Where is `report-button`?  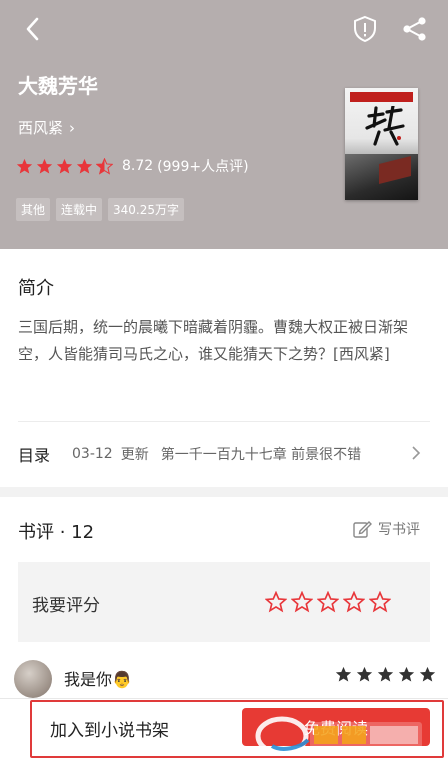
report-button is located at coordinates (365, 29).